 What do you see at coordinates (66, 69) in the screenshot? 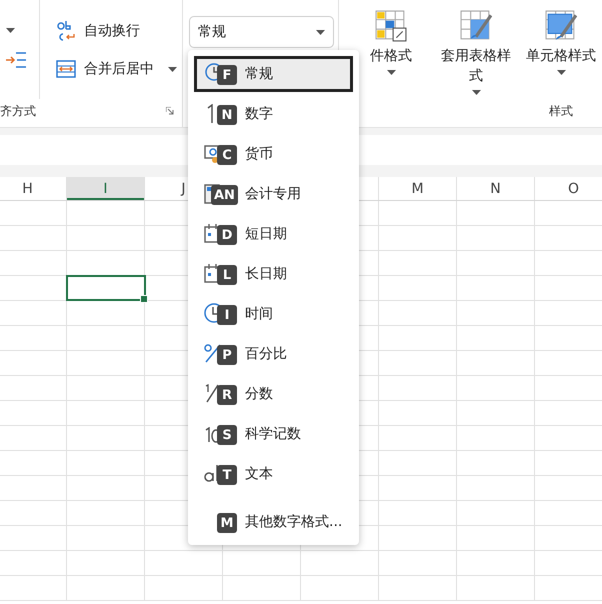
I see `merge-cells-icon` at bounding box center [66, 69].